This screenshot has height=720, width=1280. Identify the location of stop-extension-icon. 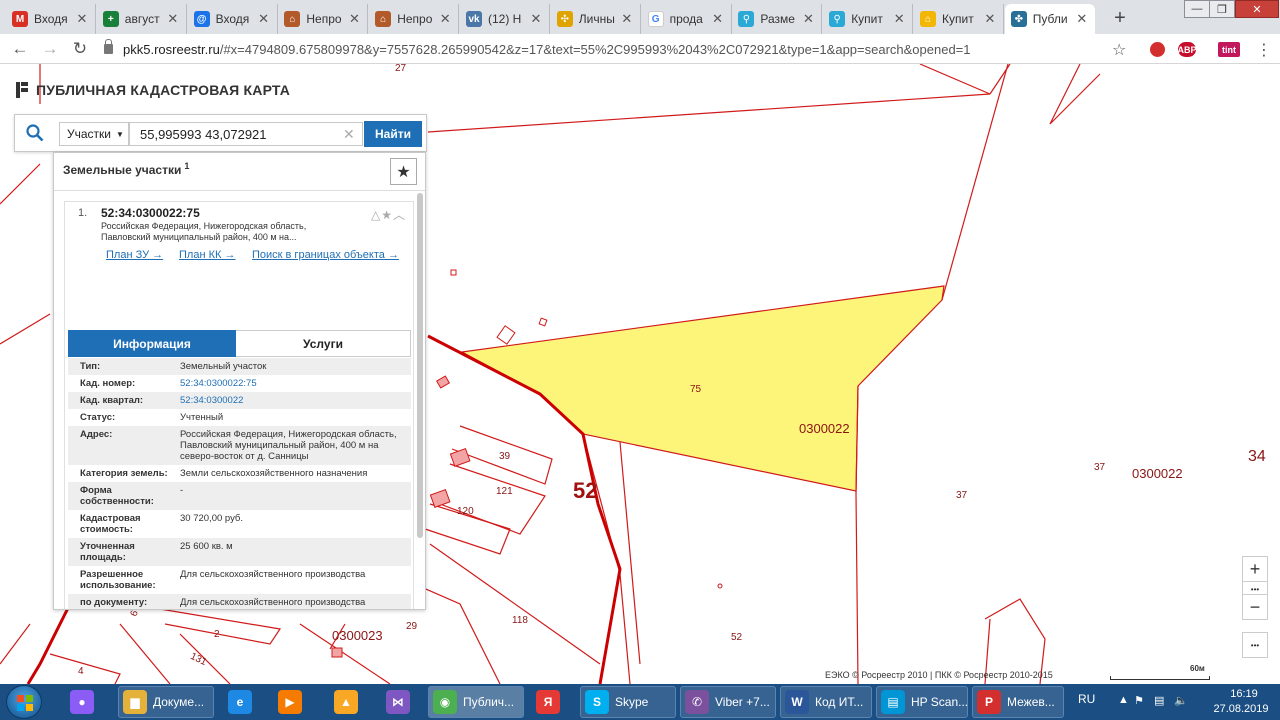
(1157, 49).